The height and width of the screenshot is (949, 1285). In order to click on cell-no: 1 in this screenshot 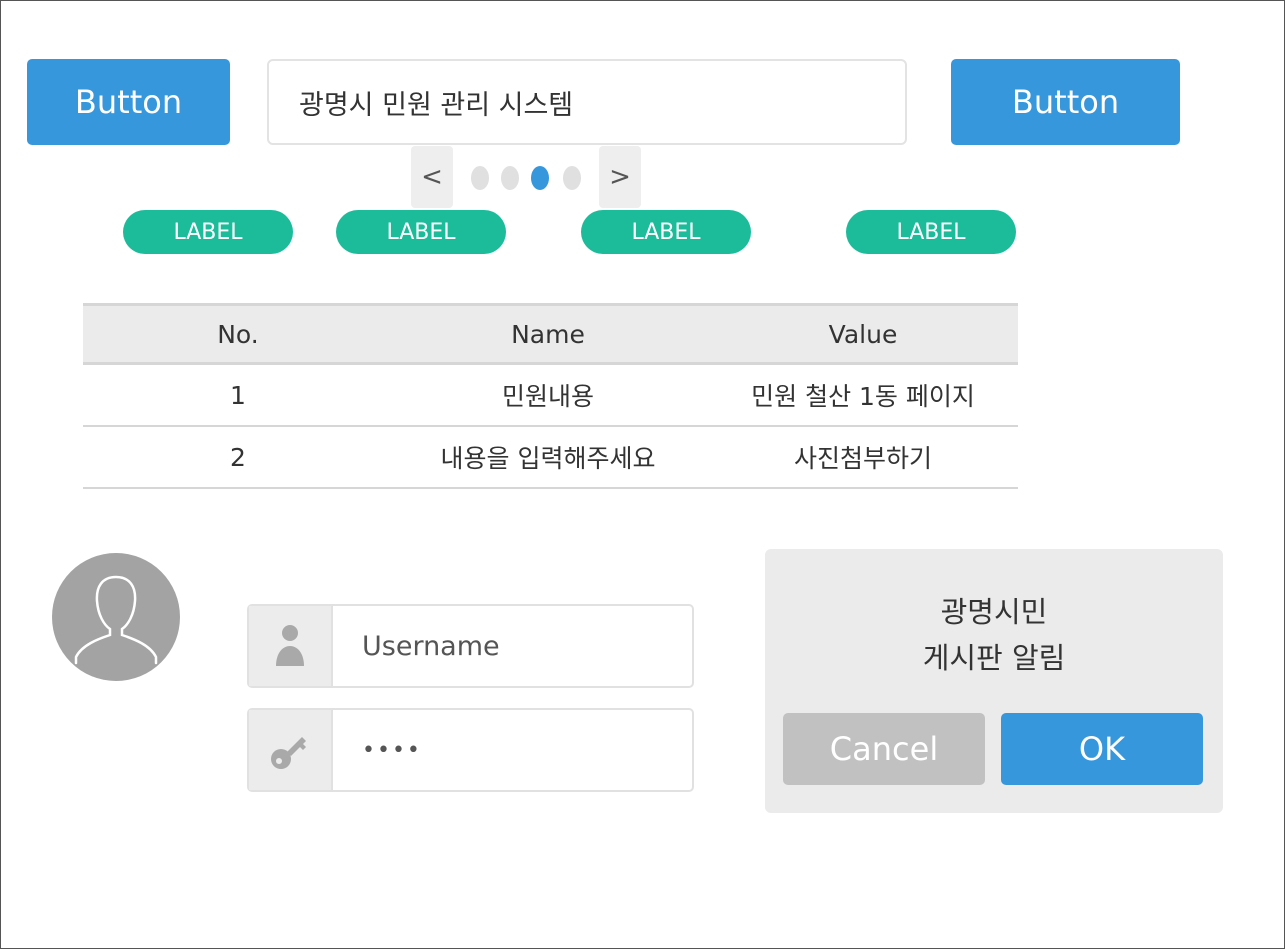, I will do `click(238, 395)`.